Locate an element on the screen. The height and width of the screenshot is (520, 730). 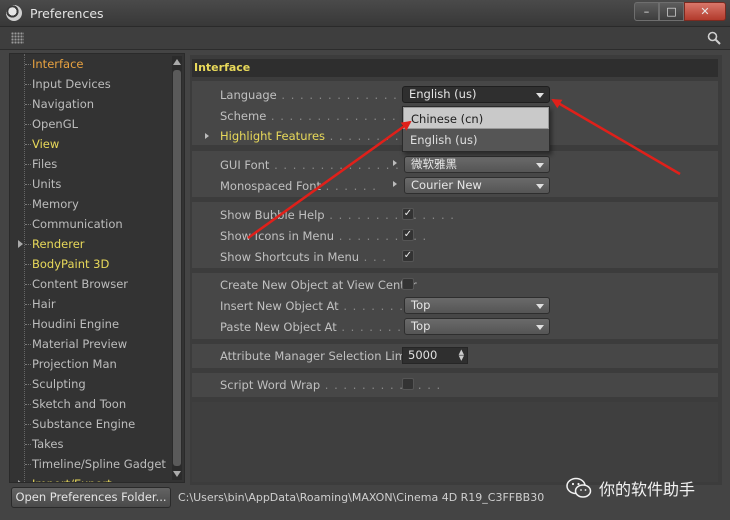
paste-at-dropdown: Top is located at coordinates (477, 326).